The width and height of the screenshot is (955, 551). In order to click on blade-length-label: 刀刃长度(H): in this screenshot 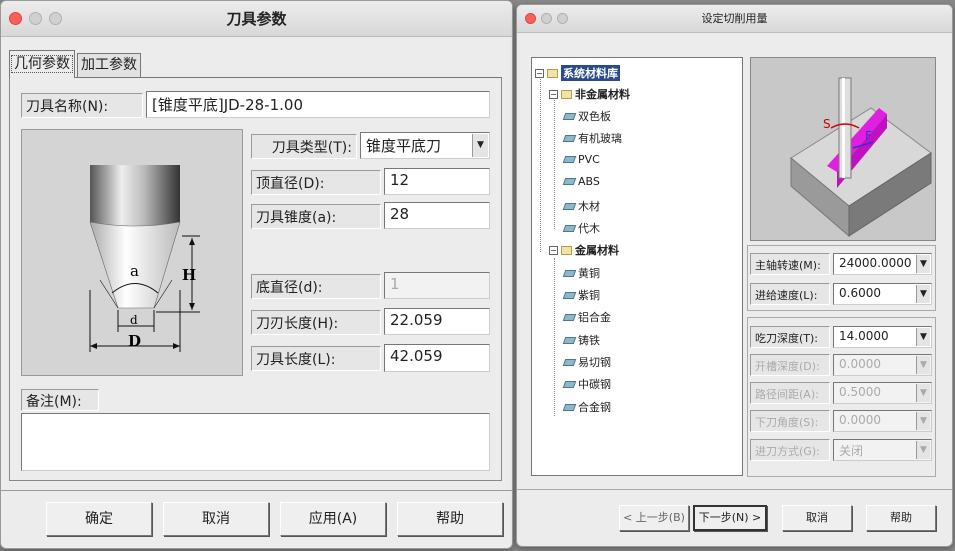, I will do `click(316, 322)`.